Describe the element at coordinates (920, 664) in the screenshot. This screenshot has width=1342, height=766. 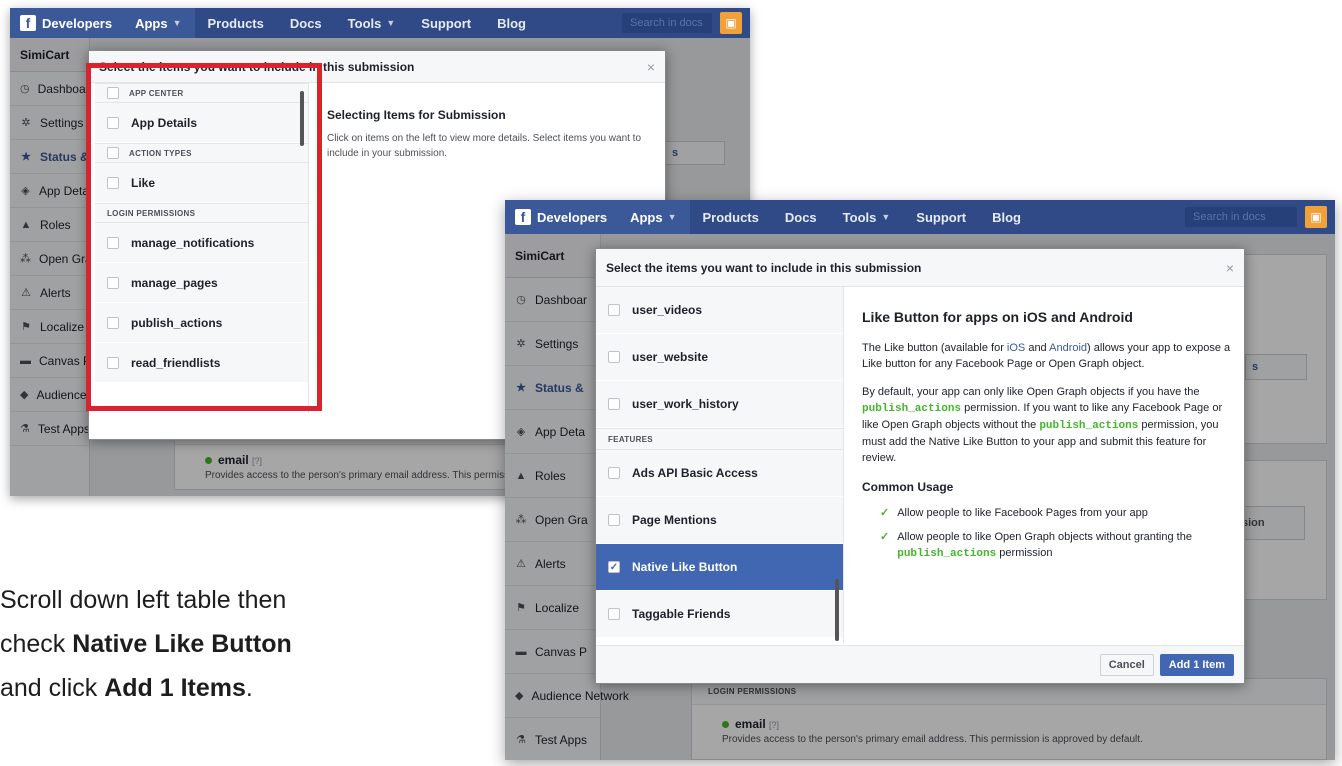
I see `modal-footer: Cancel Add 1 Item` at that location.